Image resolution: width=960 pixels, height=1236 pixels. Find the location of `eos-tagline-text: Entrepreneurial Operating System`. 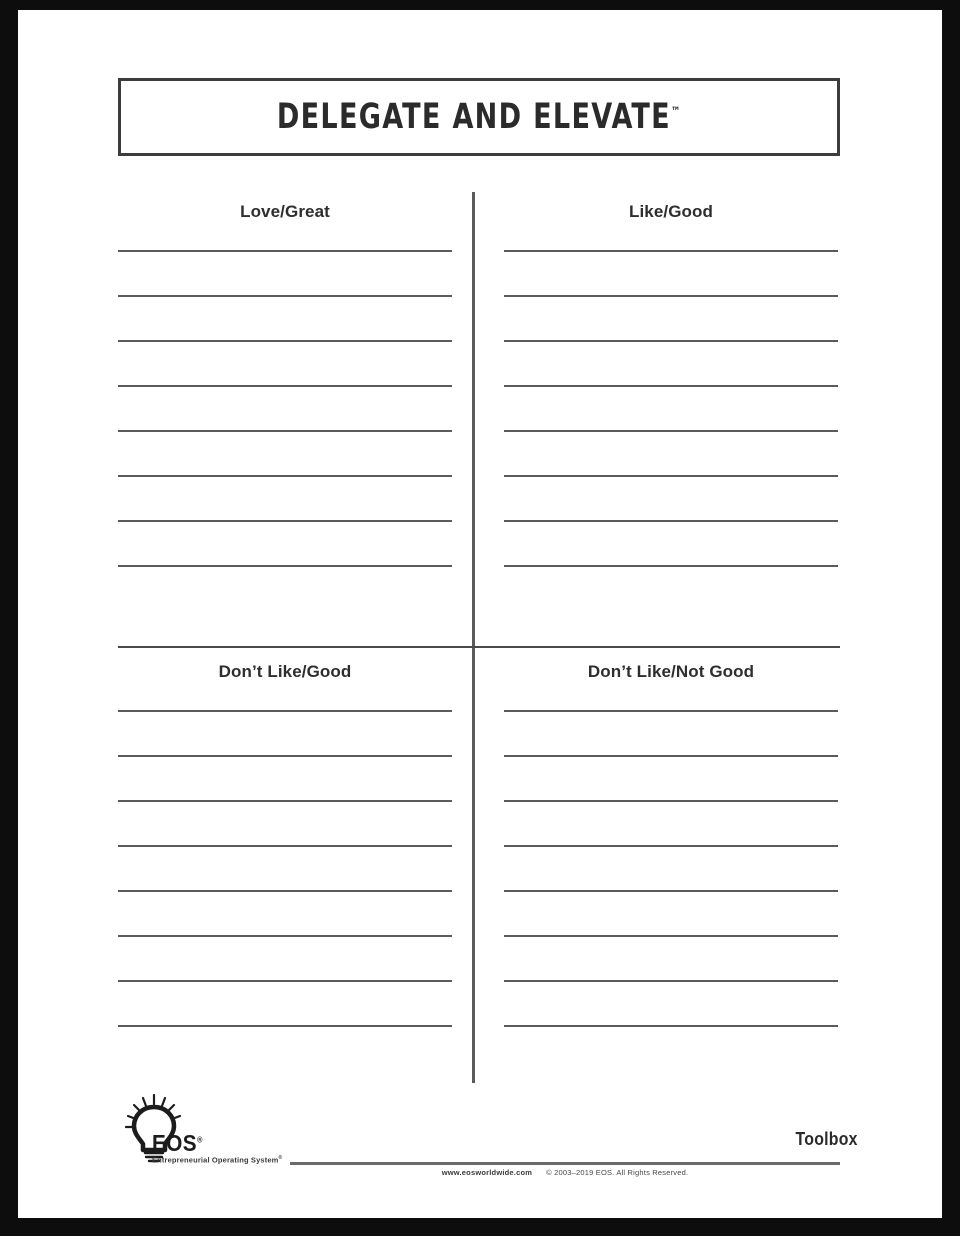

eos-tagline-text: Entrepreneurial Operating System is located at coordinates (215, 1160).